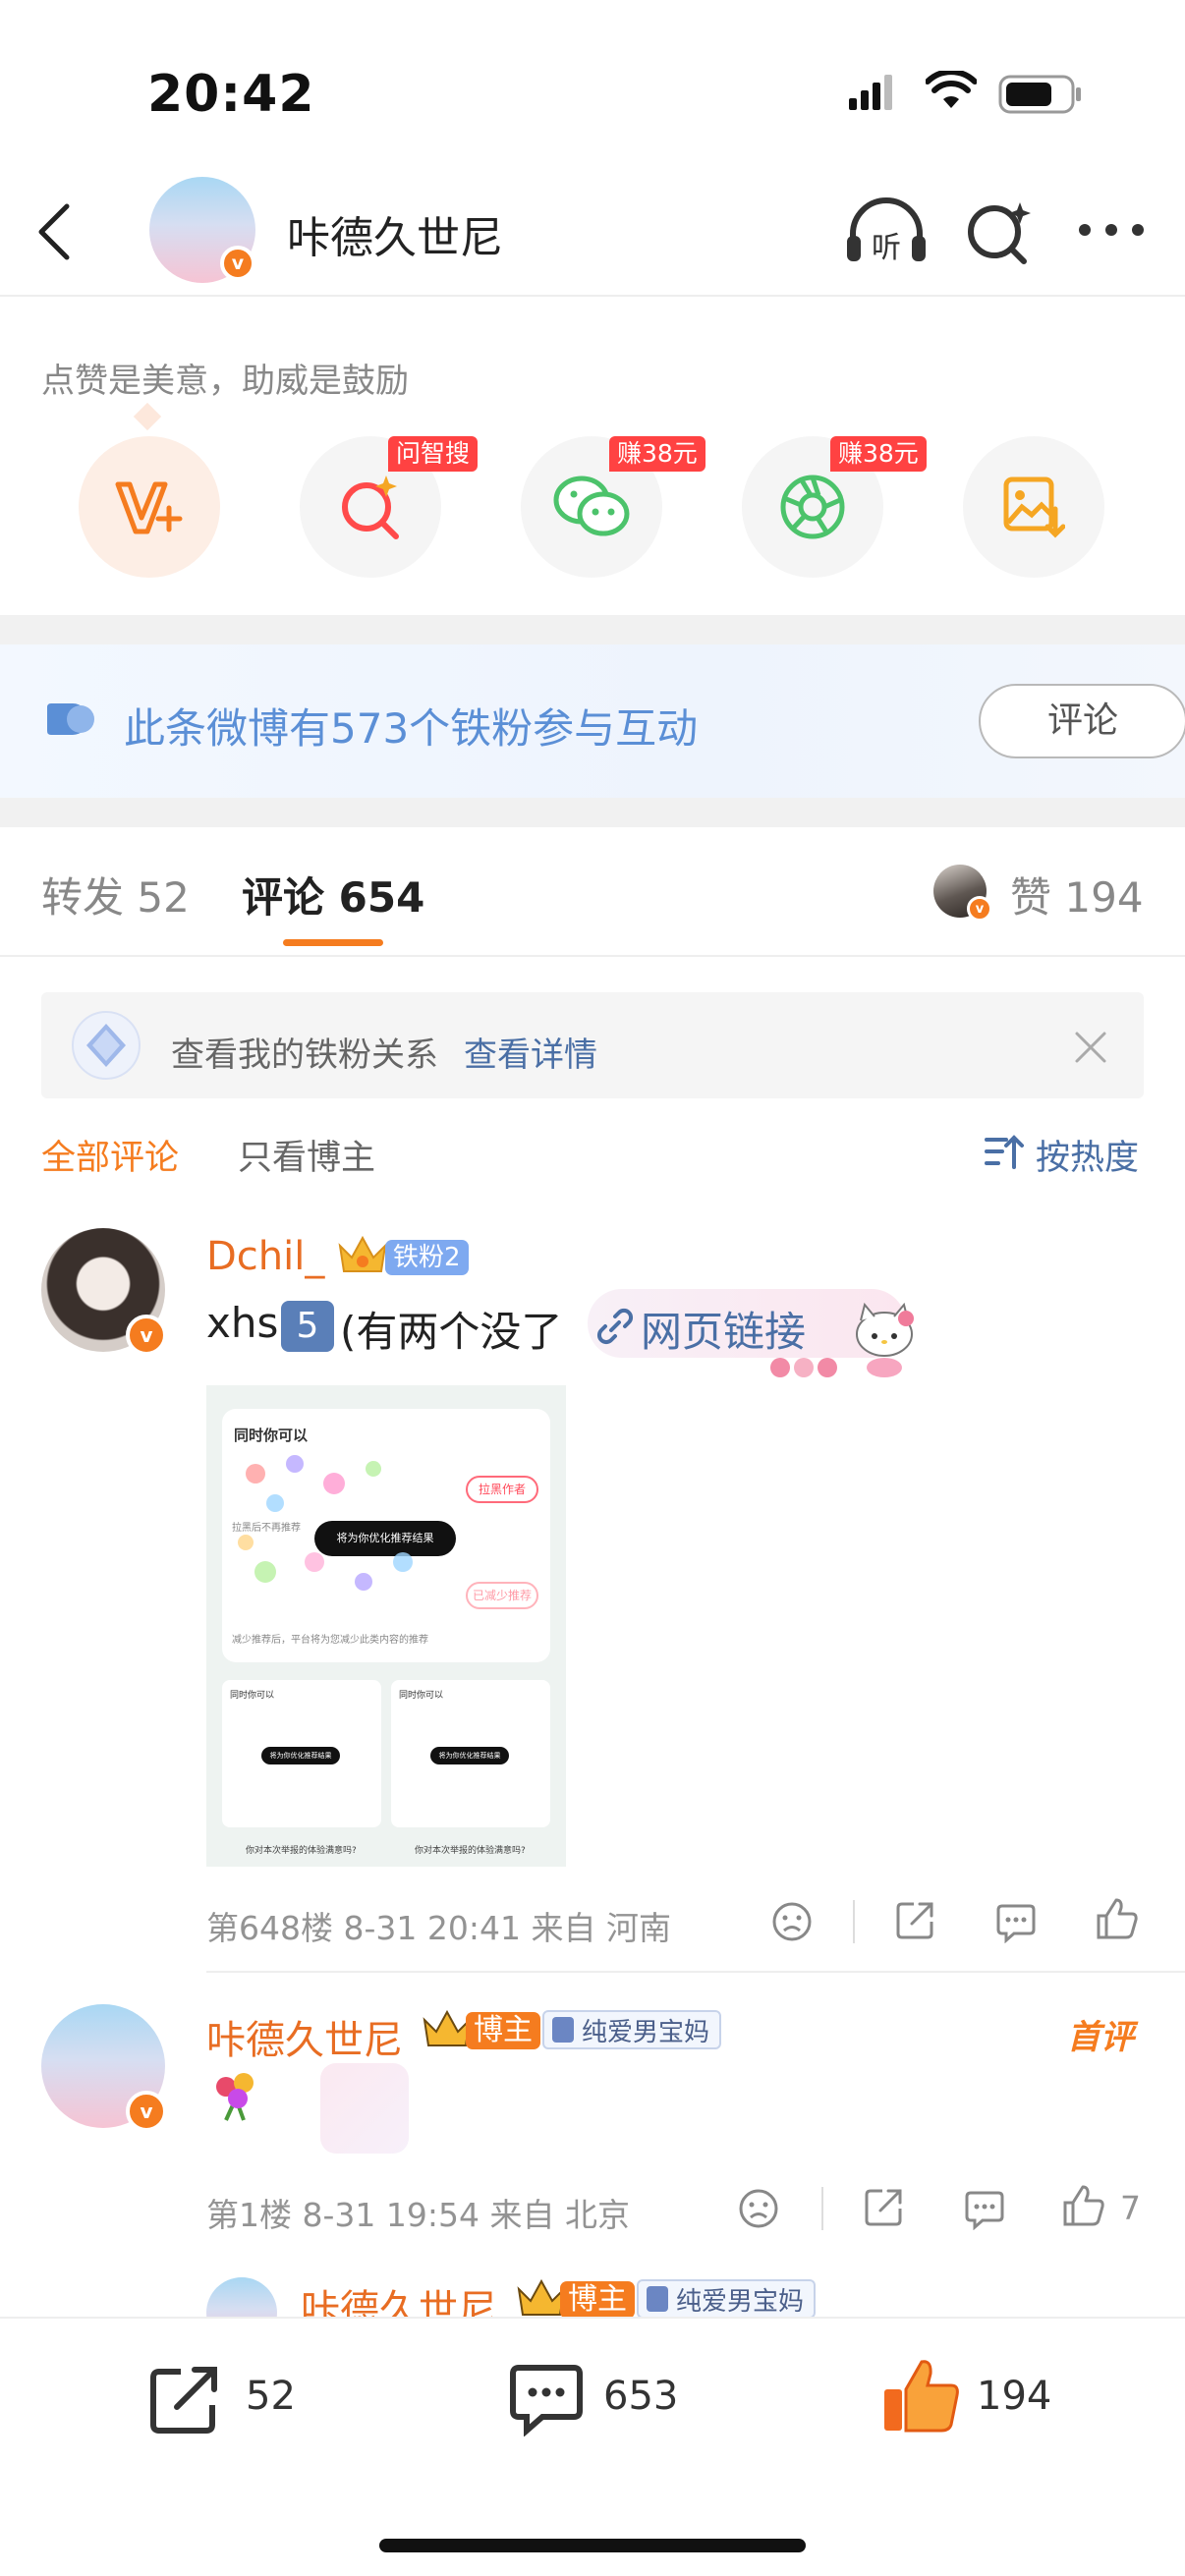  Describe the element at coordinates (1100, 2037) in the screenshot. I see `first-comment-label: 首评` at that location.